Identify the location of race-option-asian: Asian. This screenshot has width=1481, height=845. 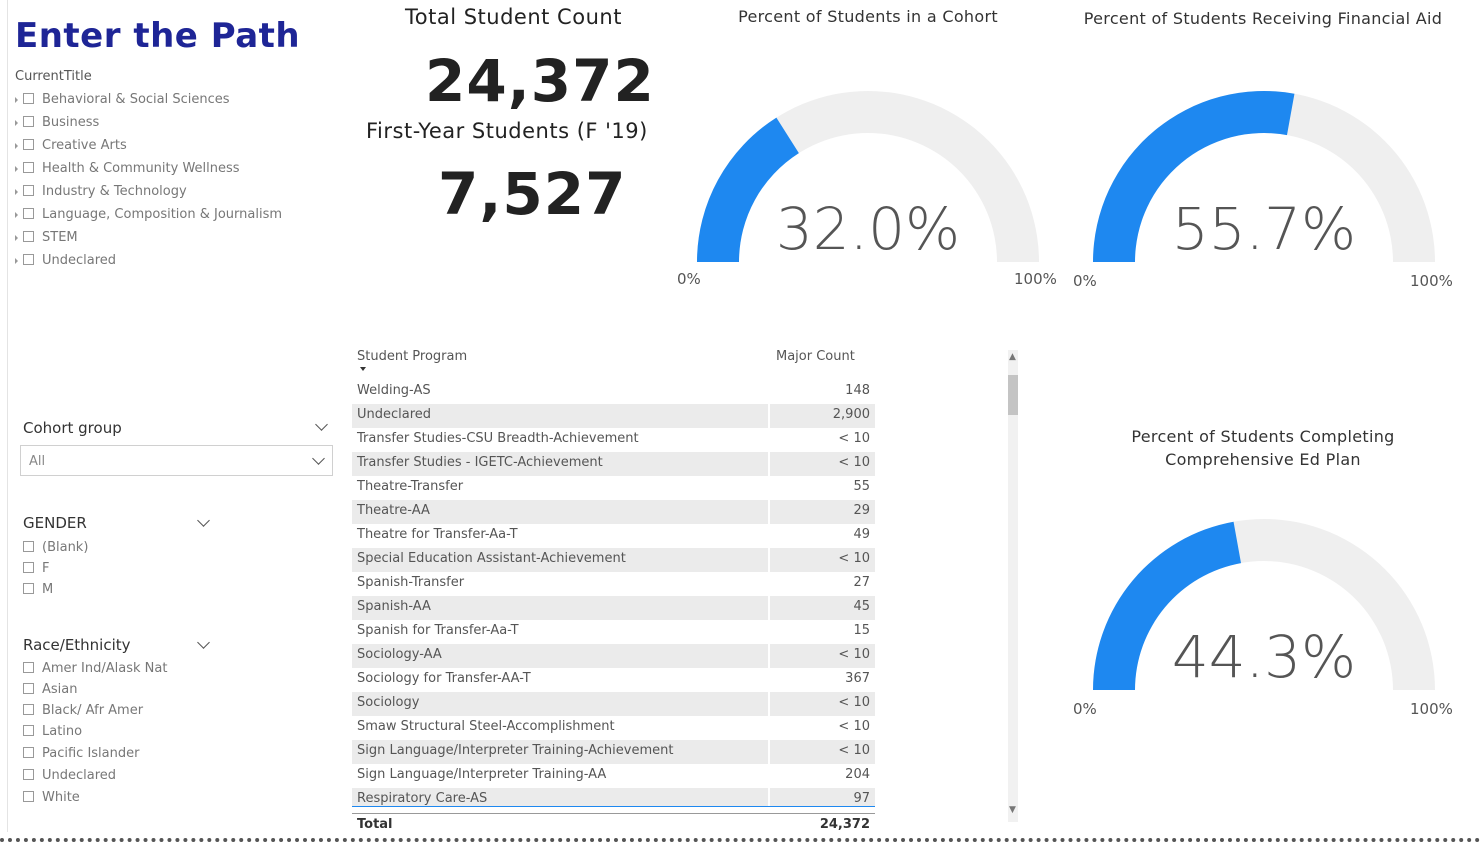
(50, 689).